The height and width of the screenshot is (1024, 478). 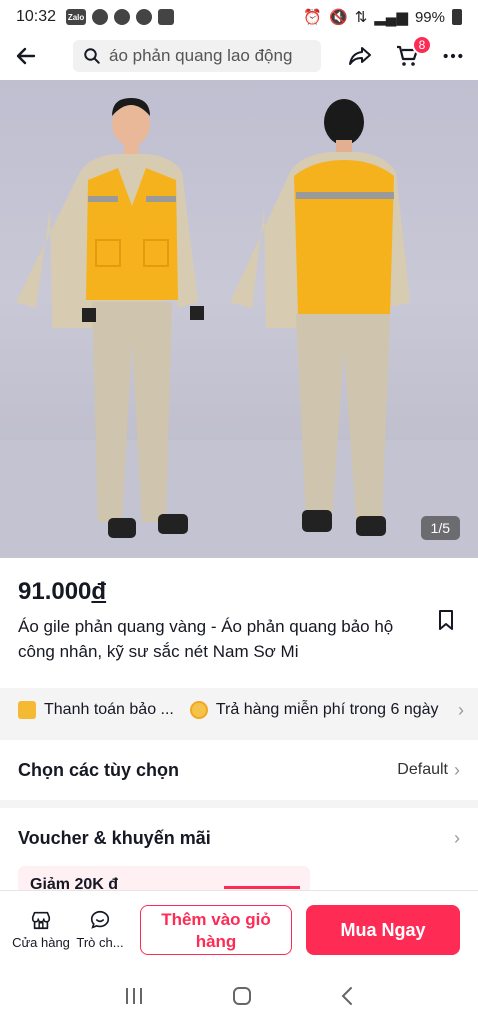 I want to click on more-icon, so click(x=453, y=56).